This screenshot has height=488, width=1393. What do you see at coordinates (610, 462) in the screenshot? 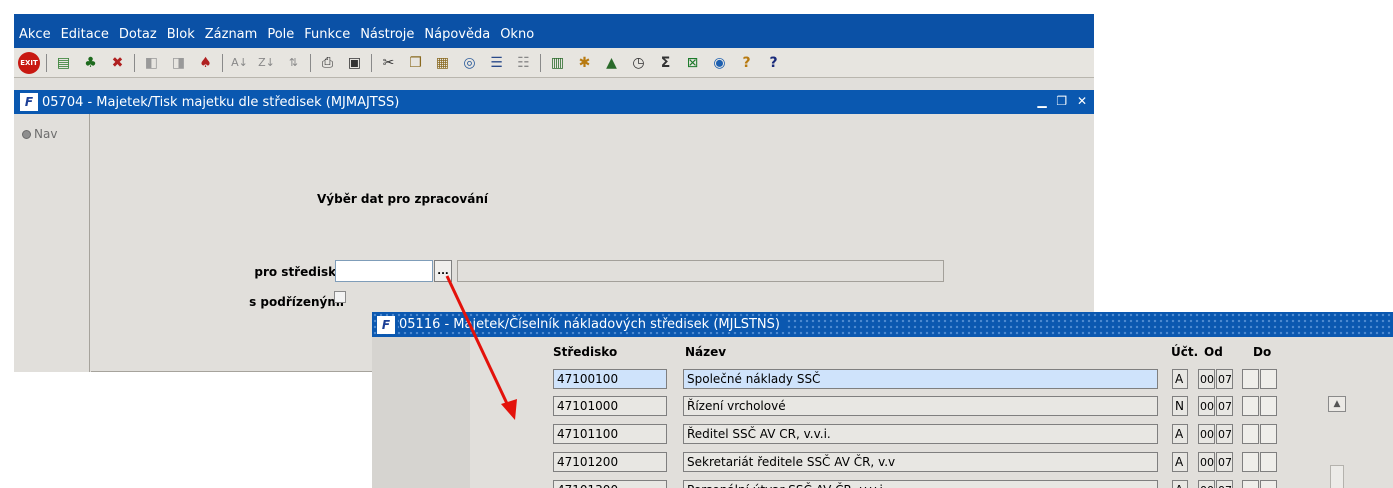
I see `cell-stredisko: 47101200` at bounding box center [610, 462].